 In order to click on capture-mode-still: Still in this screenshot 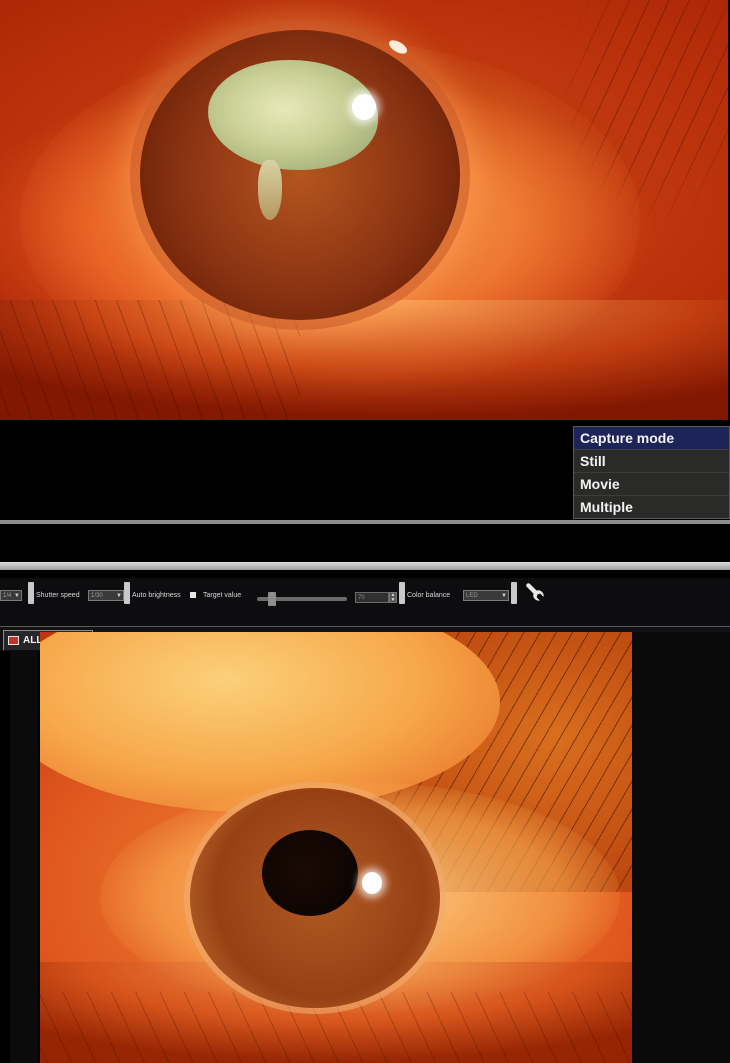, I will do `click(651, 461)`.